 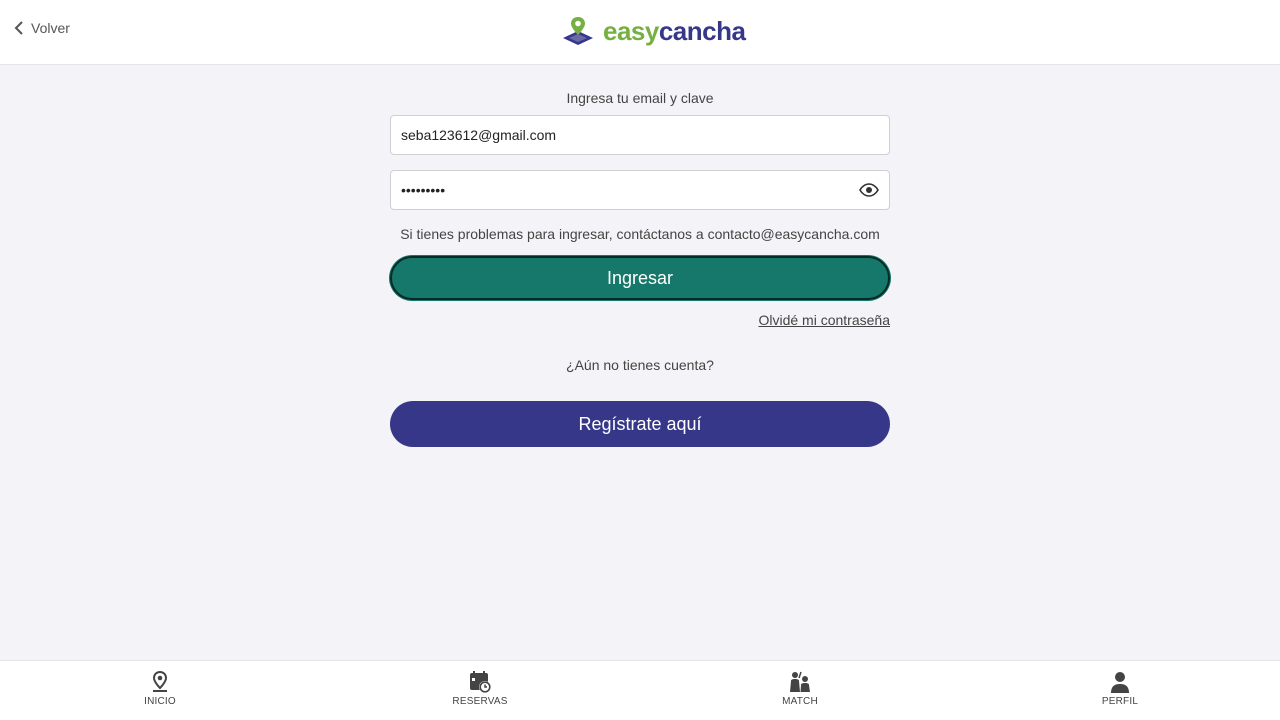 I want to click on password-field, so click(x=640, y=190).